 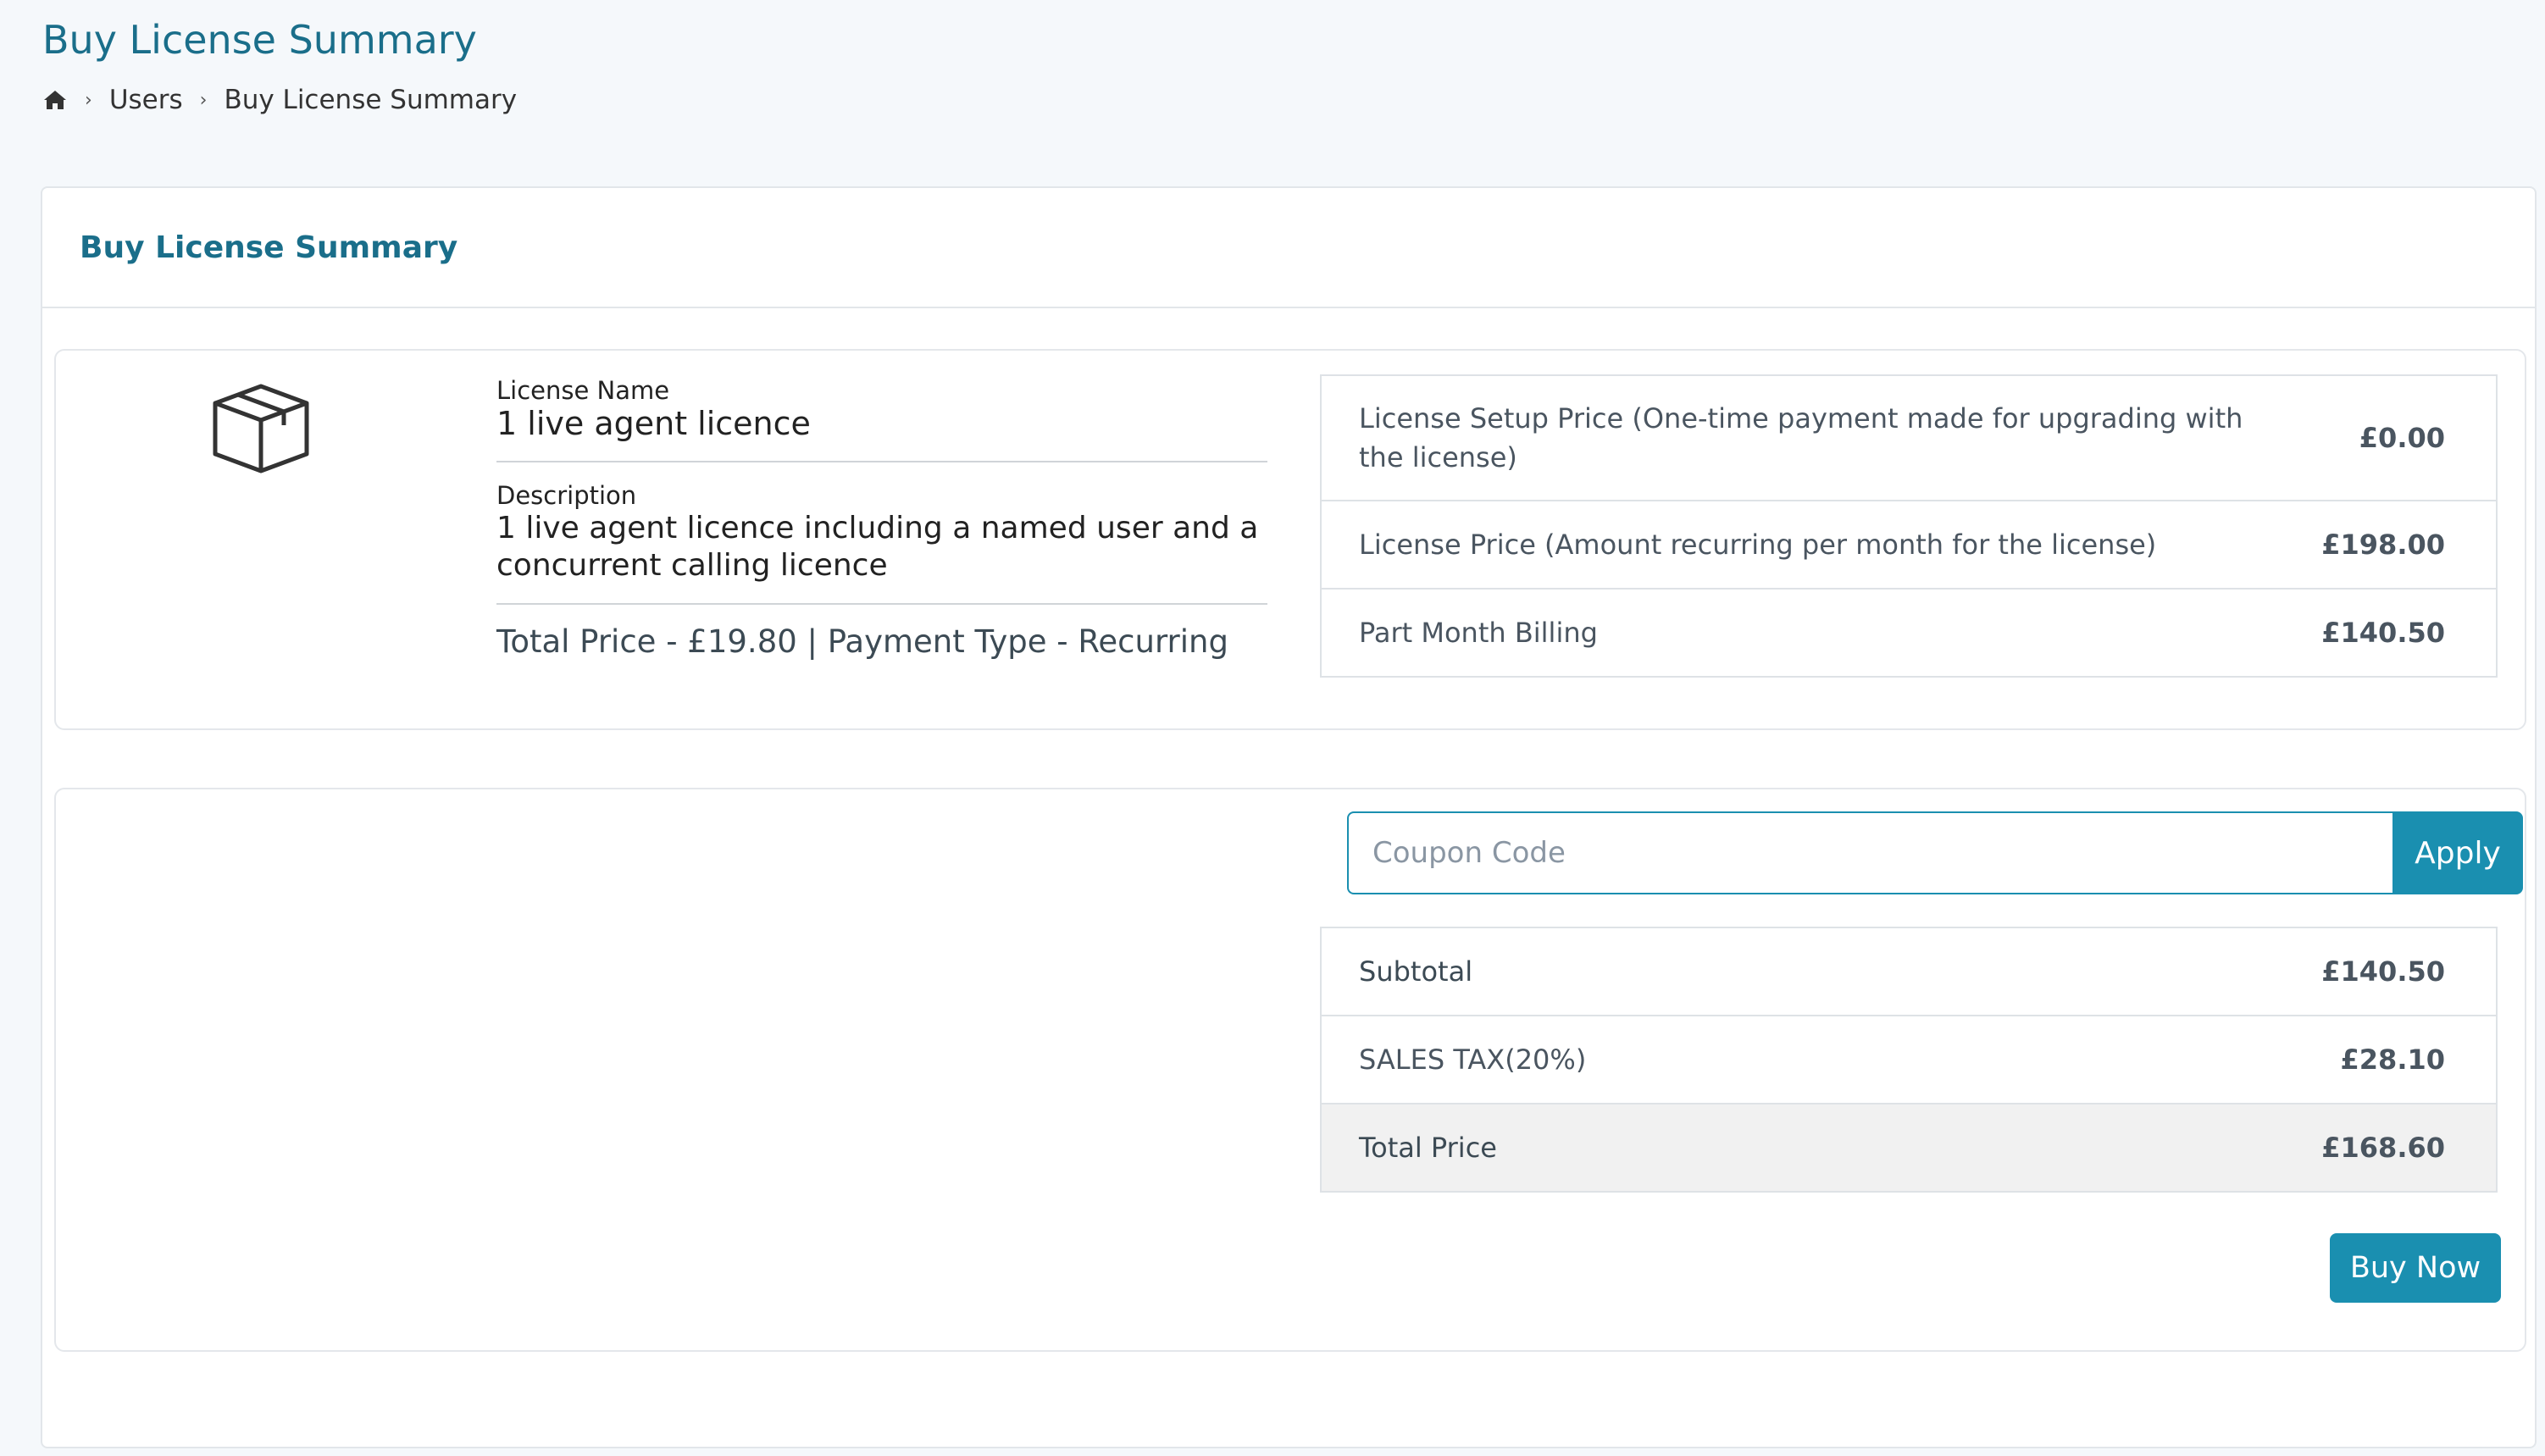 I want to click on buy-now-button: Buy Now, so click(x=2415, y=1268).